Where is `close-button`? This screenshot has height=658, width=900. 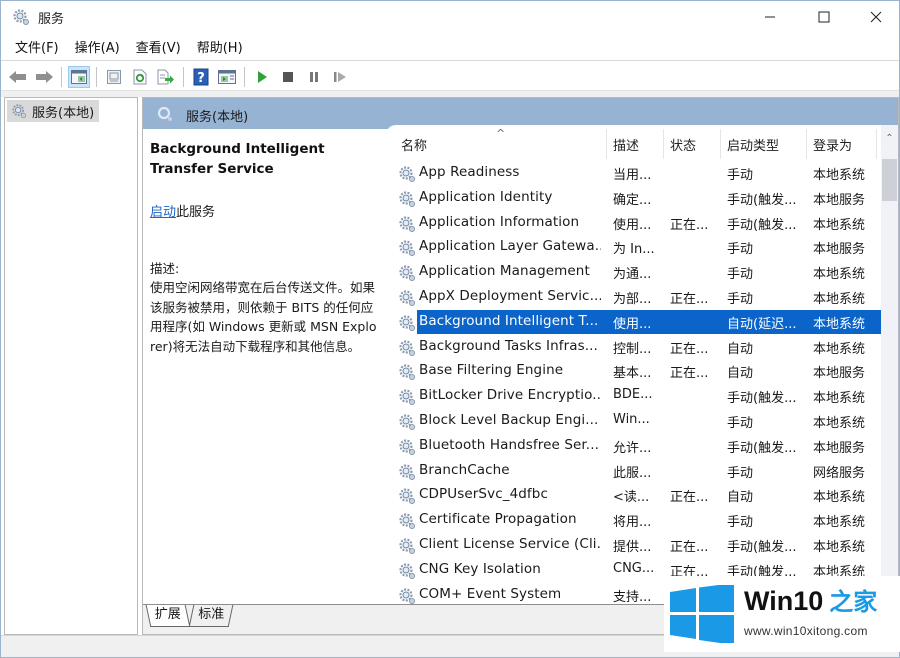 close-button is located at coordinates (876, 17).